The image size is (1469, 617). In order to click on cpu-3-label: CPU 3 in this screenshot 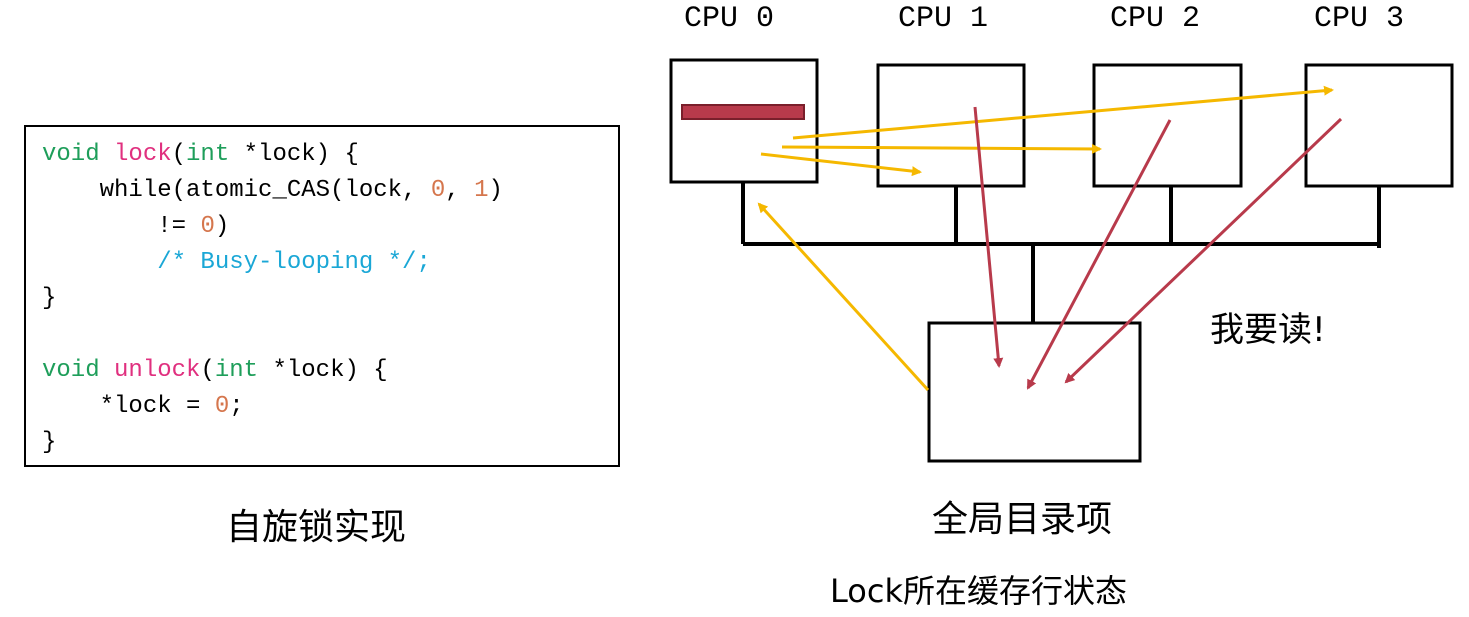, I will do `click(1359, 19)`.